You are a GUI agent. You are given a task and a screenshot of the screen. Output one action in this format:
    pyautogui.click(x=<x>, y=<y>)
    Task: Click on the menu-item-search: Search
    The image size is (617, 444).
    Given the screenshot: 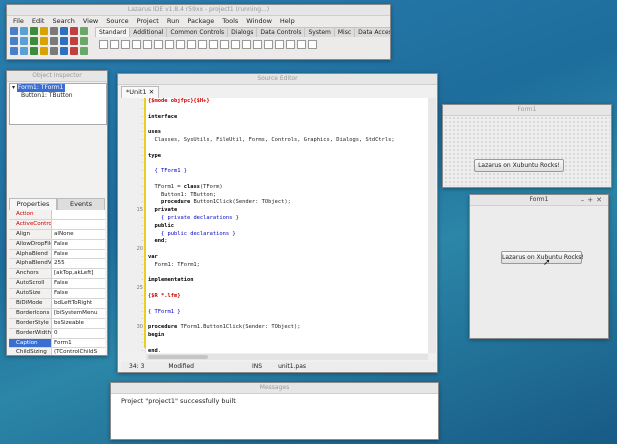 What is the action you would take?
    pyautogui.click(x=63, y=21)
    